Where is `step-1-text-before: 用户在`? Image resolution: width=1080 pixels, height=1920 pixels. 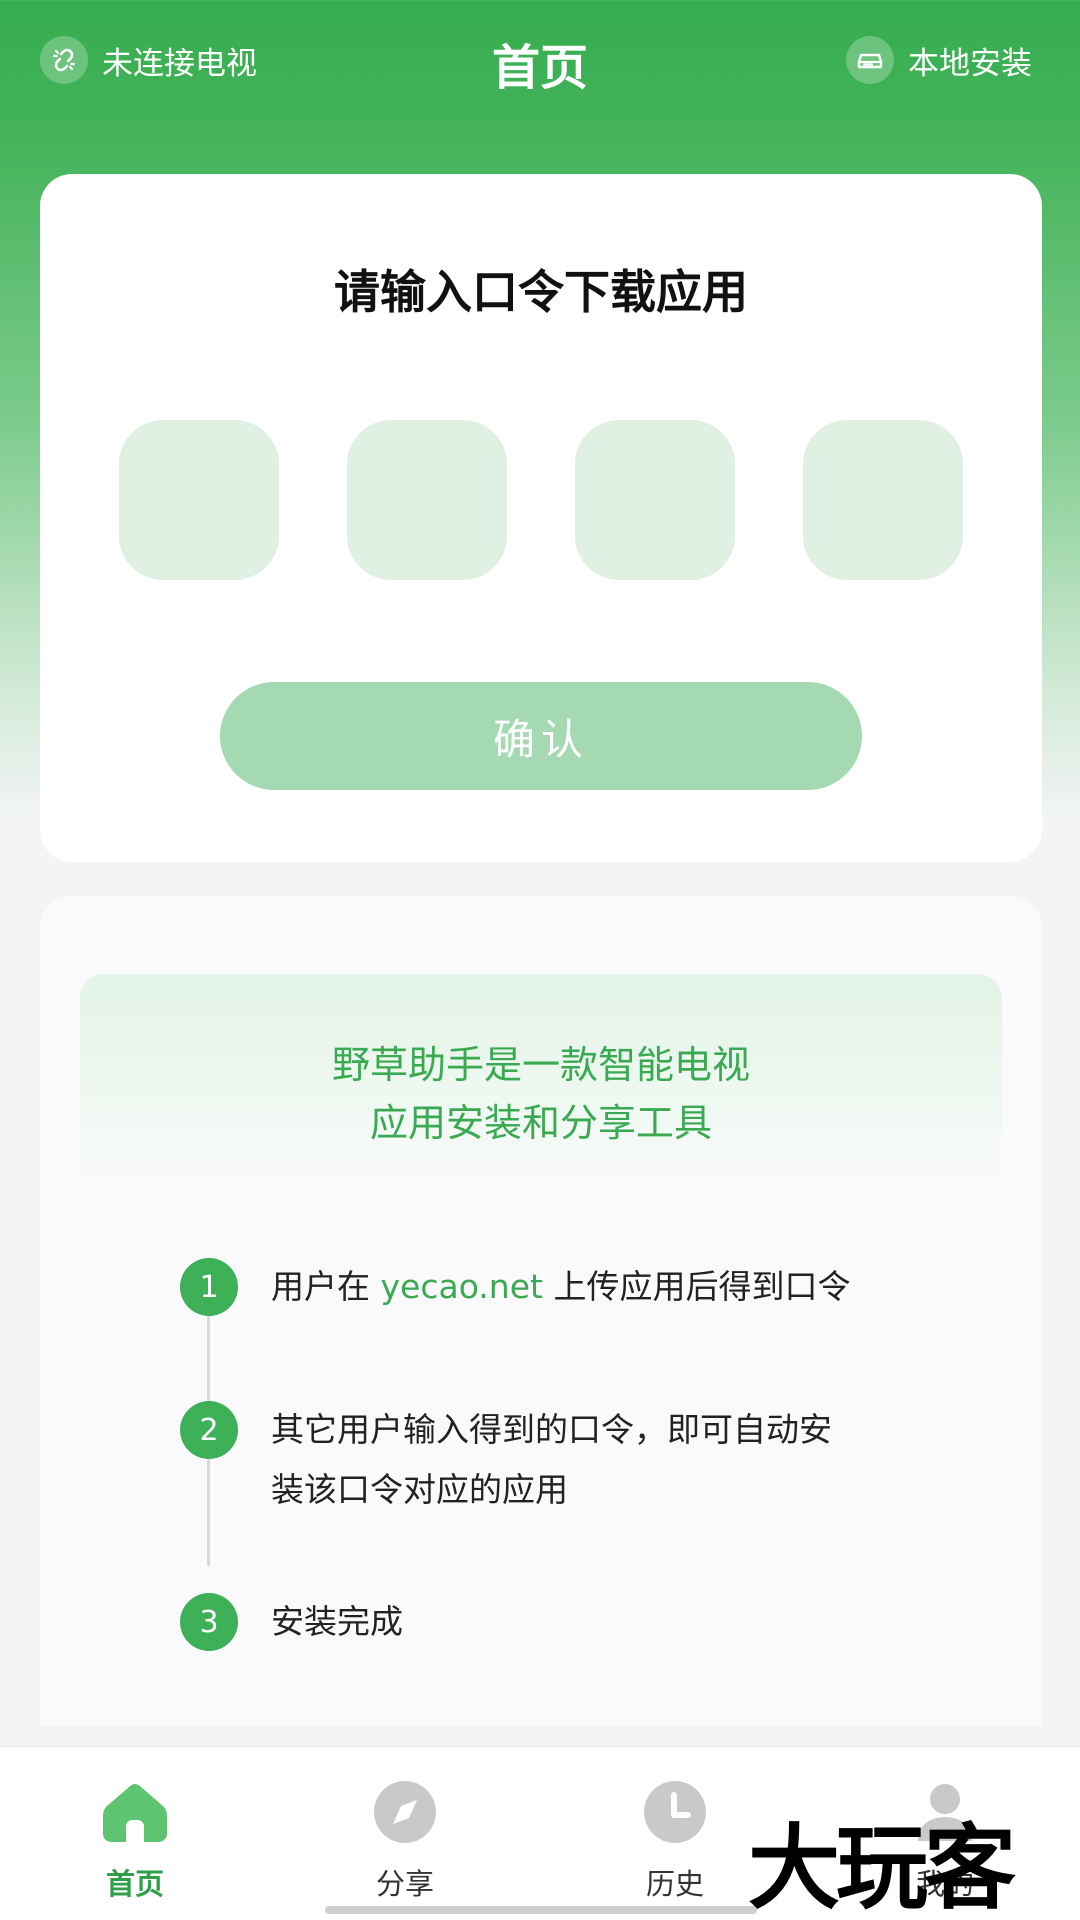
step-1-text-before: 用户在 is located at coordinates (326, 1286).